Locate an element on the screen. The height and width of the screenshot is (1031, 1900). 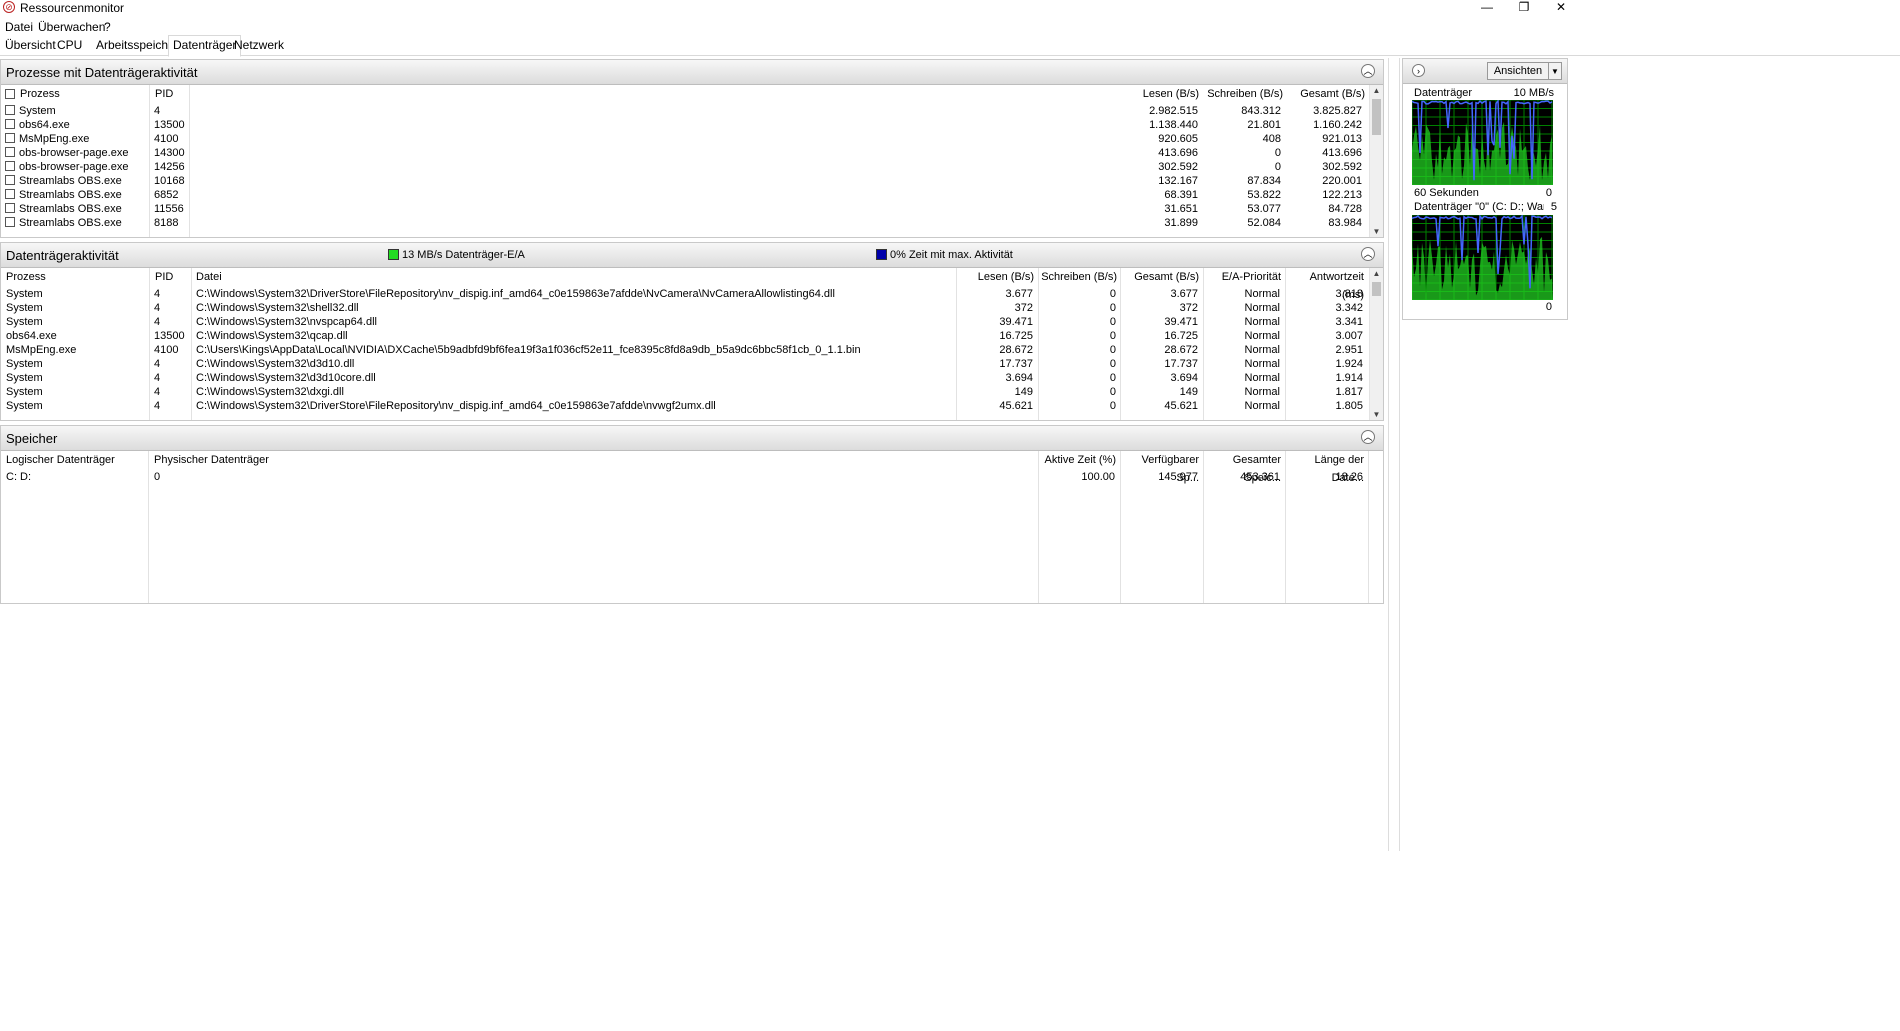
activity-scrollbar: ▲ ▼ is located at coordinates (1376, 344).